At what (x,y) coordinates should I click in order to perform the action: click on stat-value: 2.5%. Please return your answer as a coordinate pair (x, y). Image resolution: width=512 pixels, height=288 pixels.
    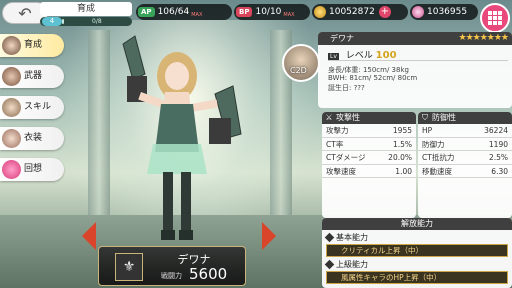
    Looking at the image, I should click on (498, 157).